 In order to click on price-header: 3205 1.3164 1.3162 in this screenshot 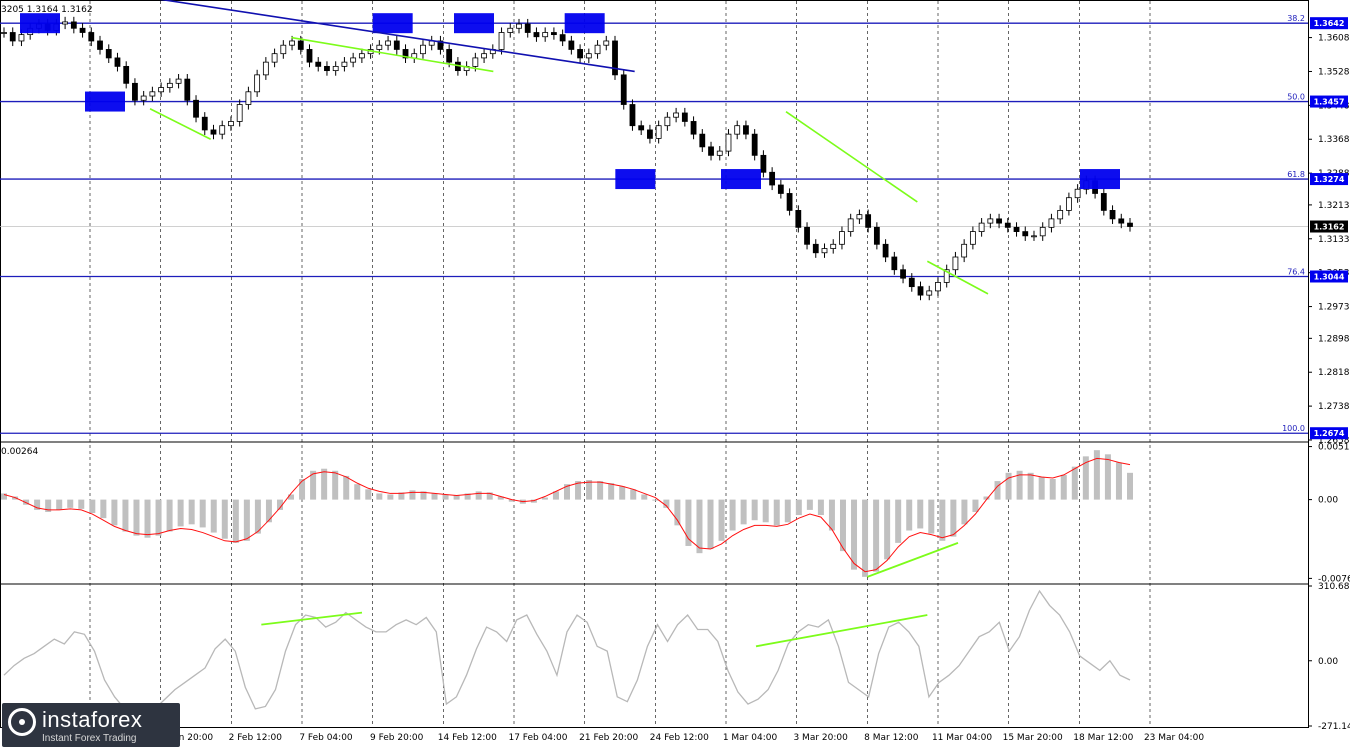, I will do `click(47, 10)`.